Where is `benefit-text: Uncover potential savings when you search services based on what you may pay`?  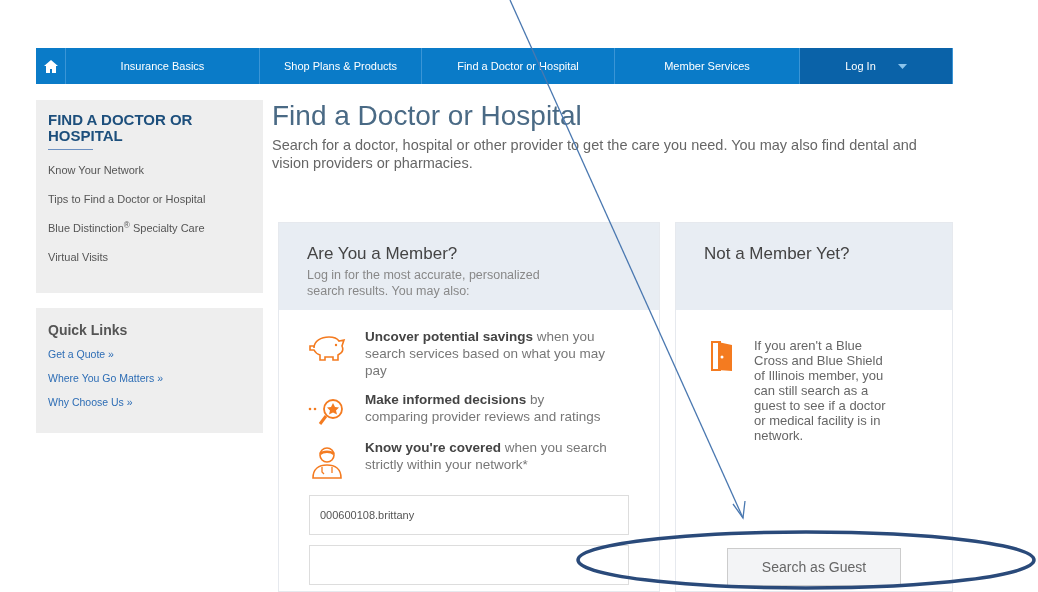 benefit-text: Uncover potential savings when you search services based on what you may pay is located at coordinates (486, 353).